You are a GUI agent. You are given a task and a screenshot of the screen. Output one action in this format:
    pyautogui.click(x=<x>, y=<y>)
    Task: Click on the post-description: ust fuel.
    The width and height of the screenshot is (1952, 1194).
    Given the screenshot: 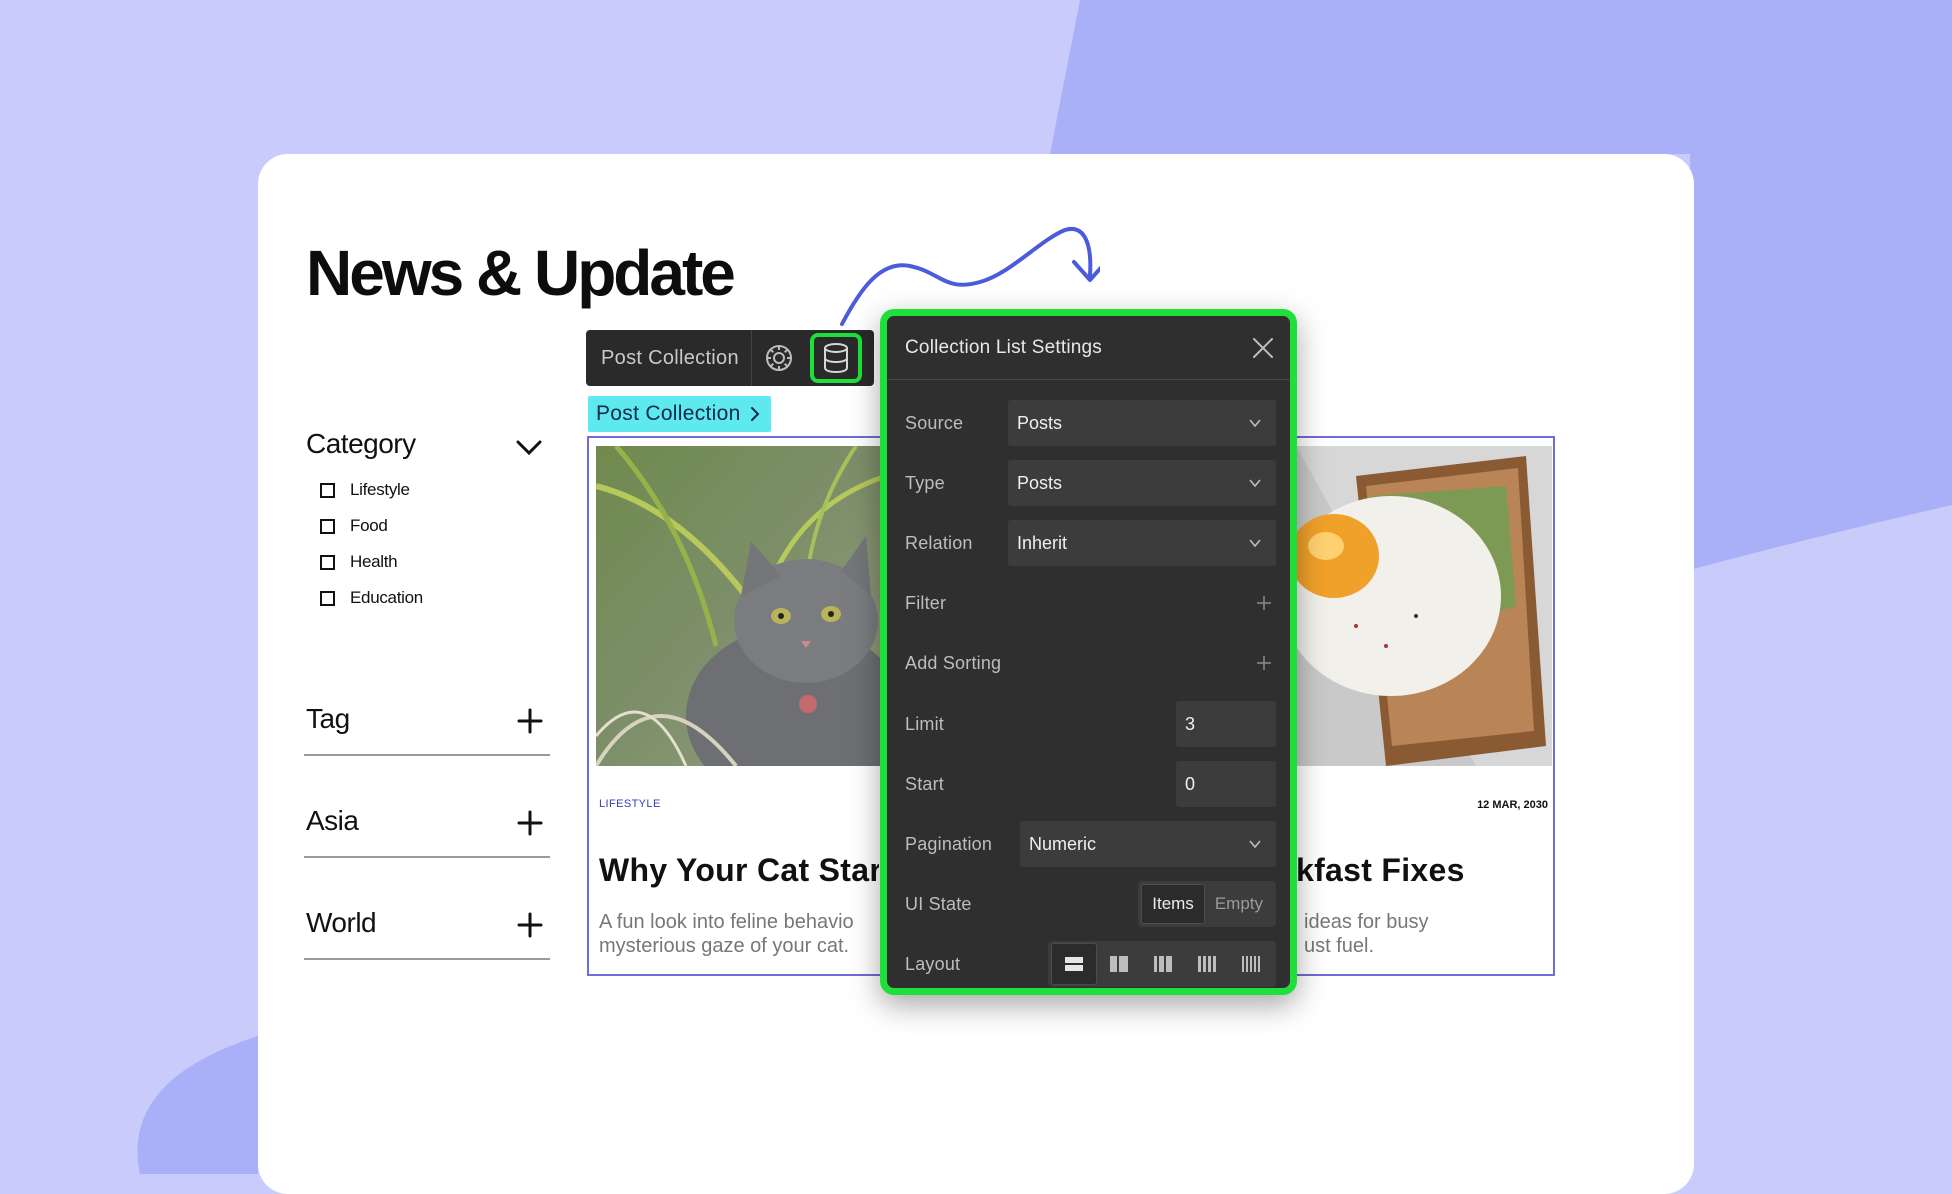 What is the action you would take?
    pyautogui.click(x=1339, y=946)
    